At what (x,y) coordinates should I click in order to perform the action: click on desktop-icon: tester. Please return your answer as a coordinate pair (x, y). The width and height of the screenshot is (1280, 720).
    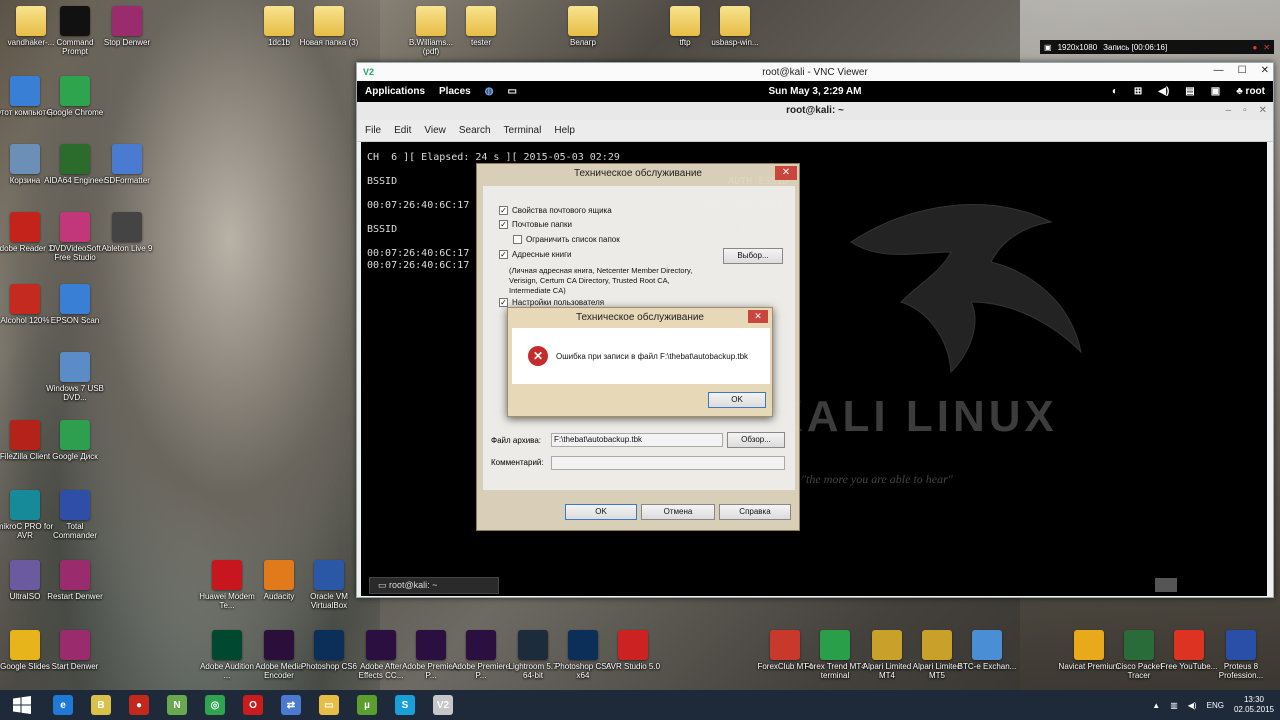
    Looking at the image, I should click on (481, 26).